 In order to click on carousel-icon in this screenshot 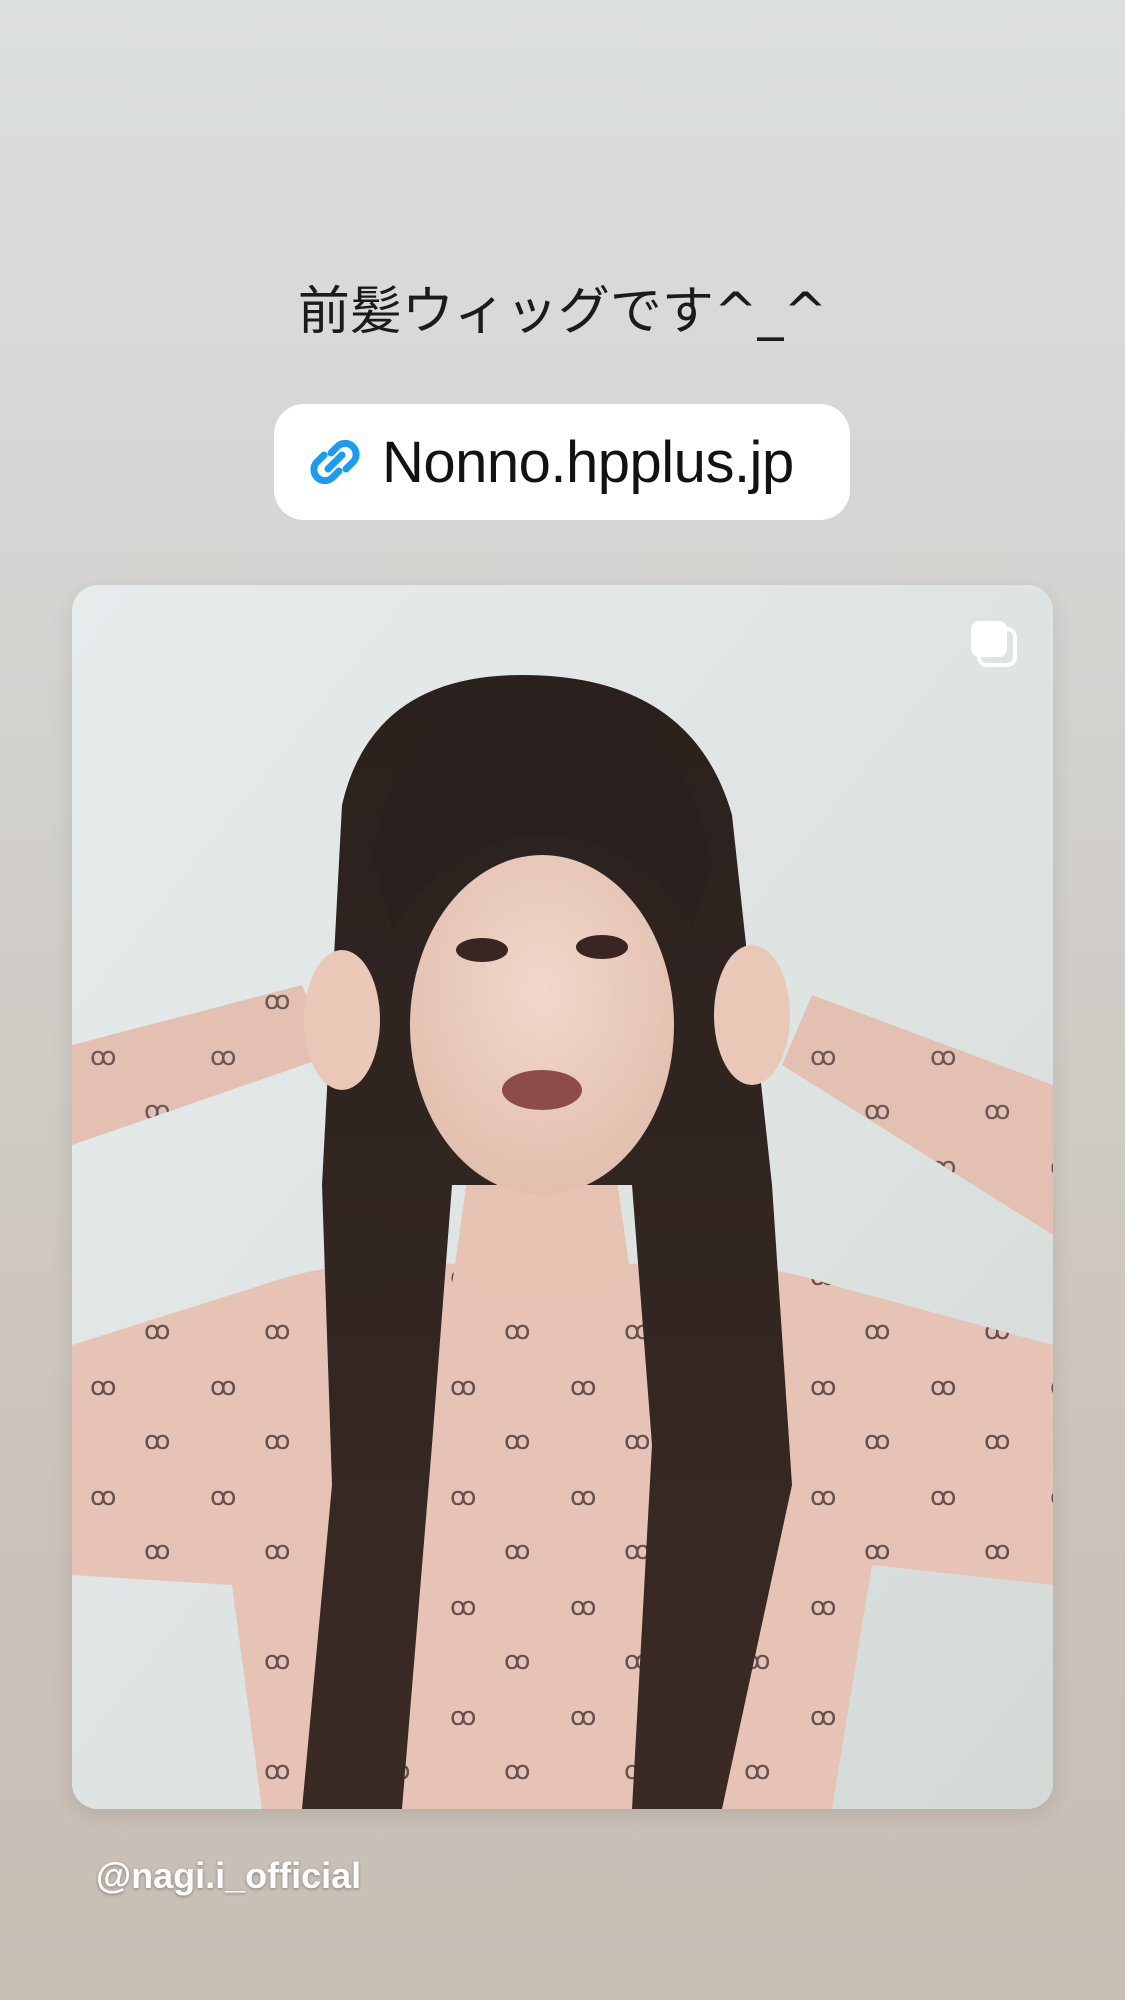, I will do `click(994, 644)`.